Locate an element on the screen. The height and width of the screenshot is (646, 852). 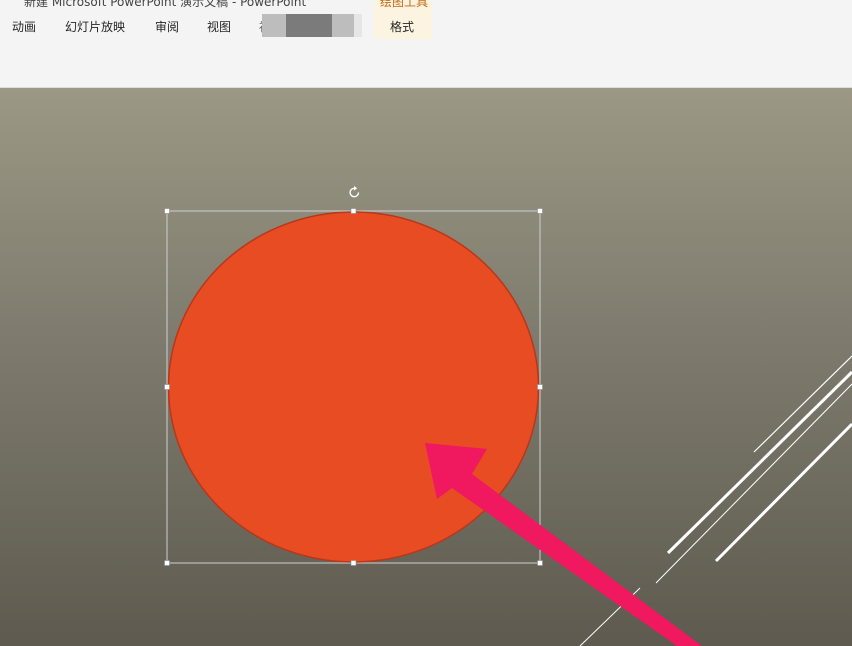
annotation-arrow is located at coordinates (563, 544).